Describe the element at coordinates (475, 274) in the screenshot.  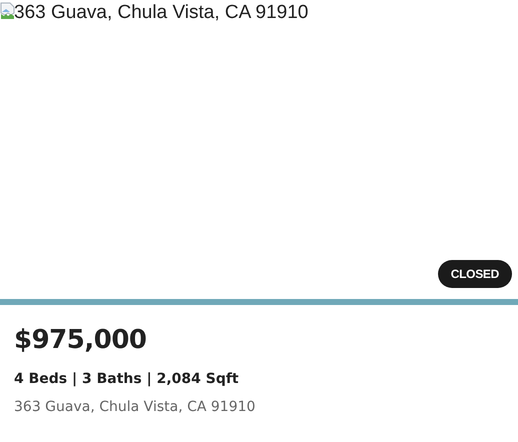
I see `status-badge: CLOSED` at that location.